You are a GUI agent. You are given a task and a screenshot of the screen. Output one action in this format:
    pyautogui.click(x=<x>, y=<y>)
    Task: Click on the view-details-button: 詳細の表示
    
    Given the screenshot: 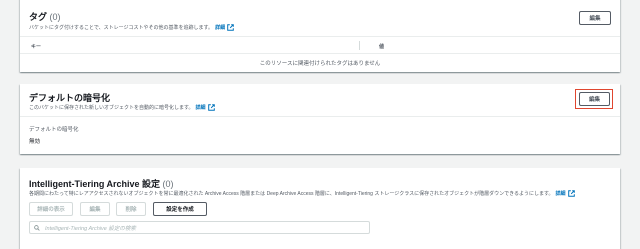 What is the action you would take?
    pyautogui.click(x=51, y=209)
    